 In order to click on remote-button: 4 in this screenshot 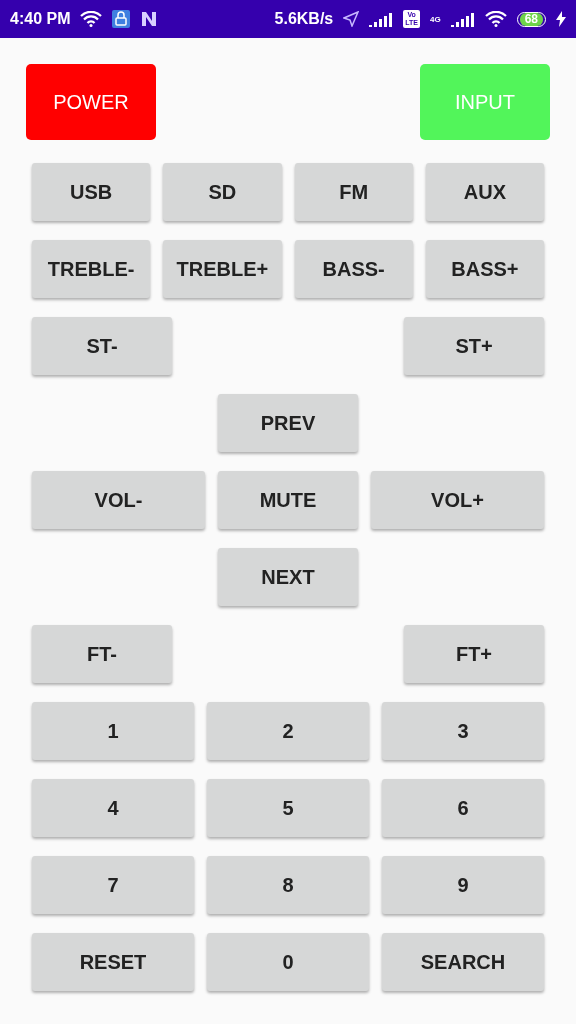, I will do `click(113, 808)`.